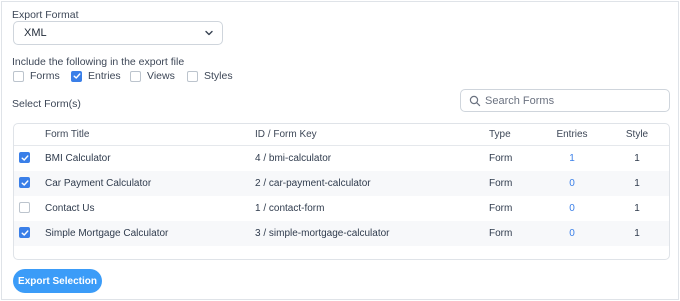 The height and width of the screenshot is (301, 680). I want to click on export-format-label: Export Format, so click(45, 15).